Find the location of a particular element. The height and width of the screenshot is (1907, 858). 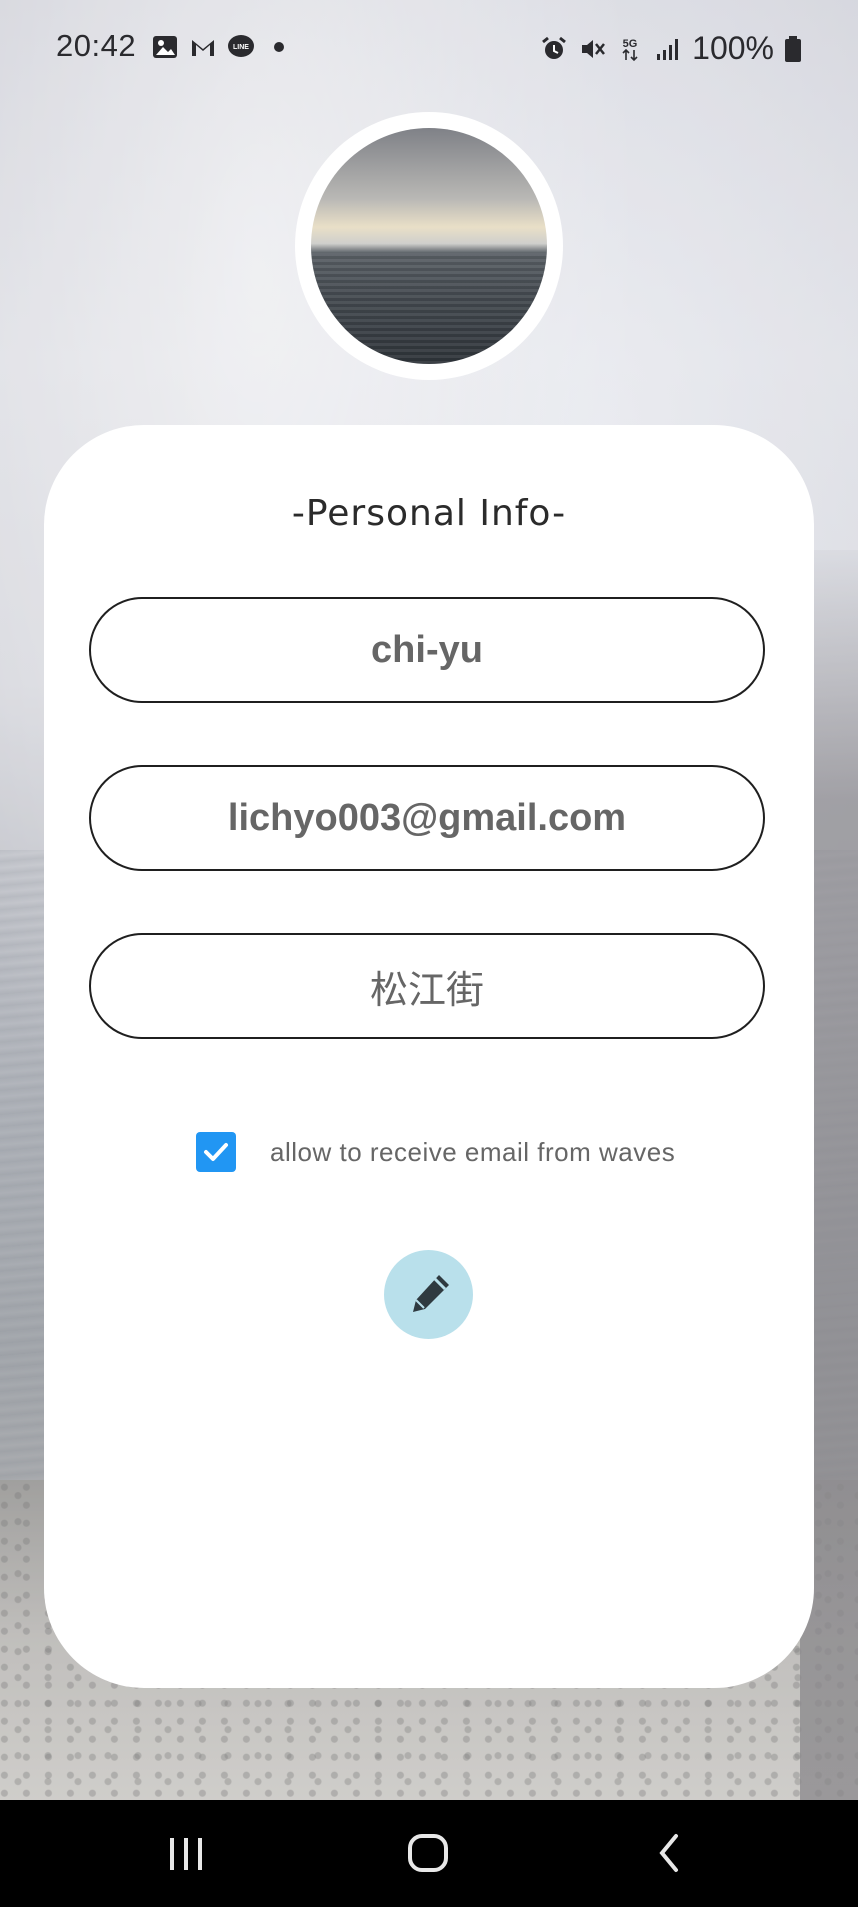

card-title: -Personal Info- is located at coordinates (429, 513).